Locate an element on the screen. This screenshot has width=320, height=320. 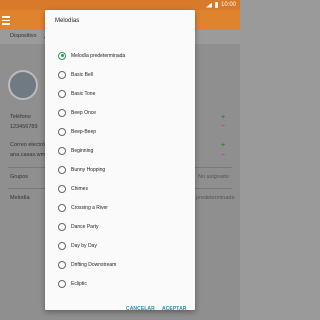
signal-icon is located at coordinates (208, 5).